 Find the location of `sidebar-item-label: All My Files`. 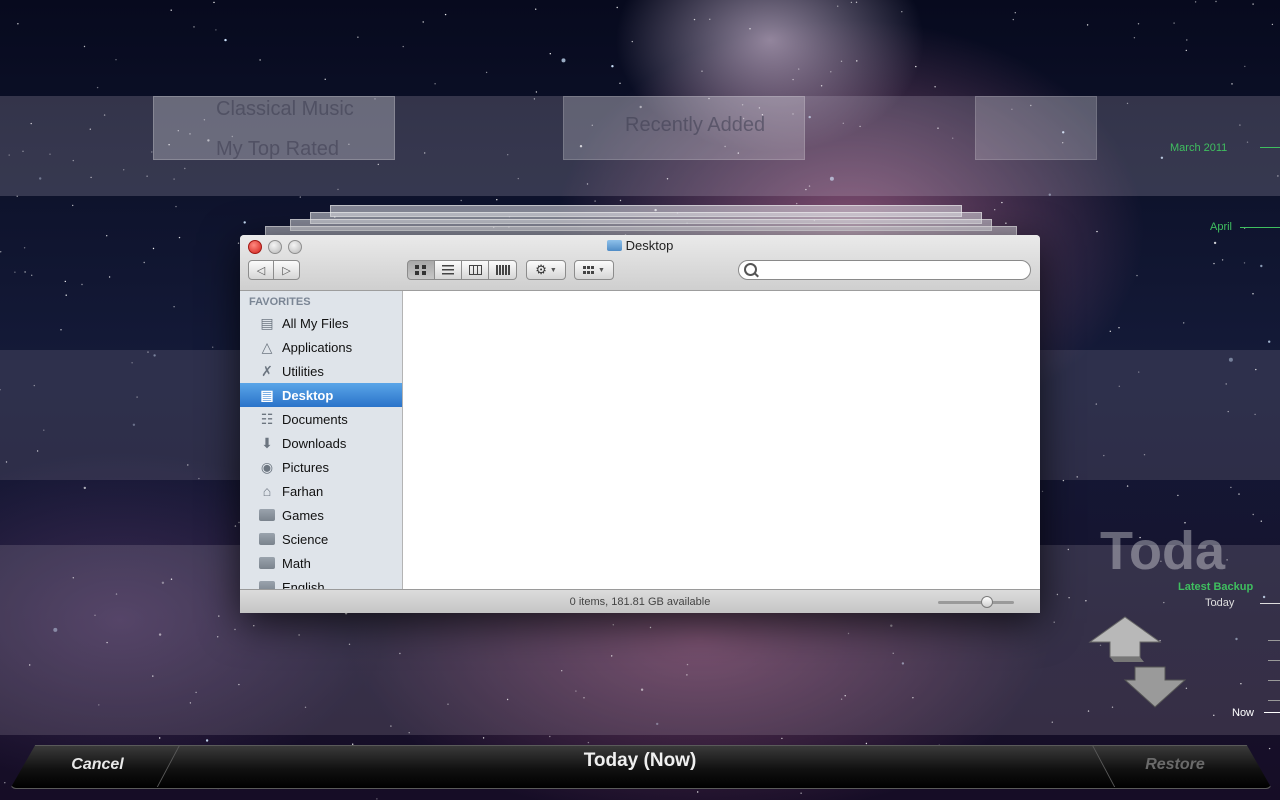

sidebar-item-label: All My Files is located at coordinates (315, 323).